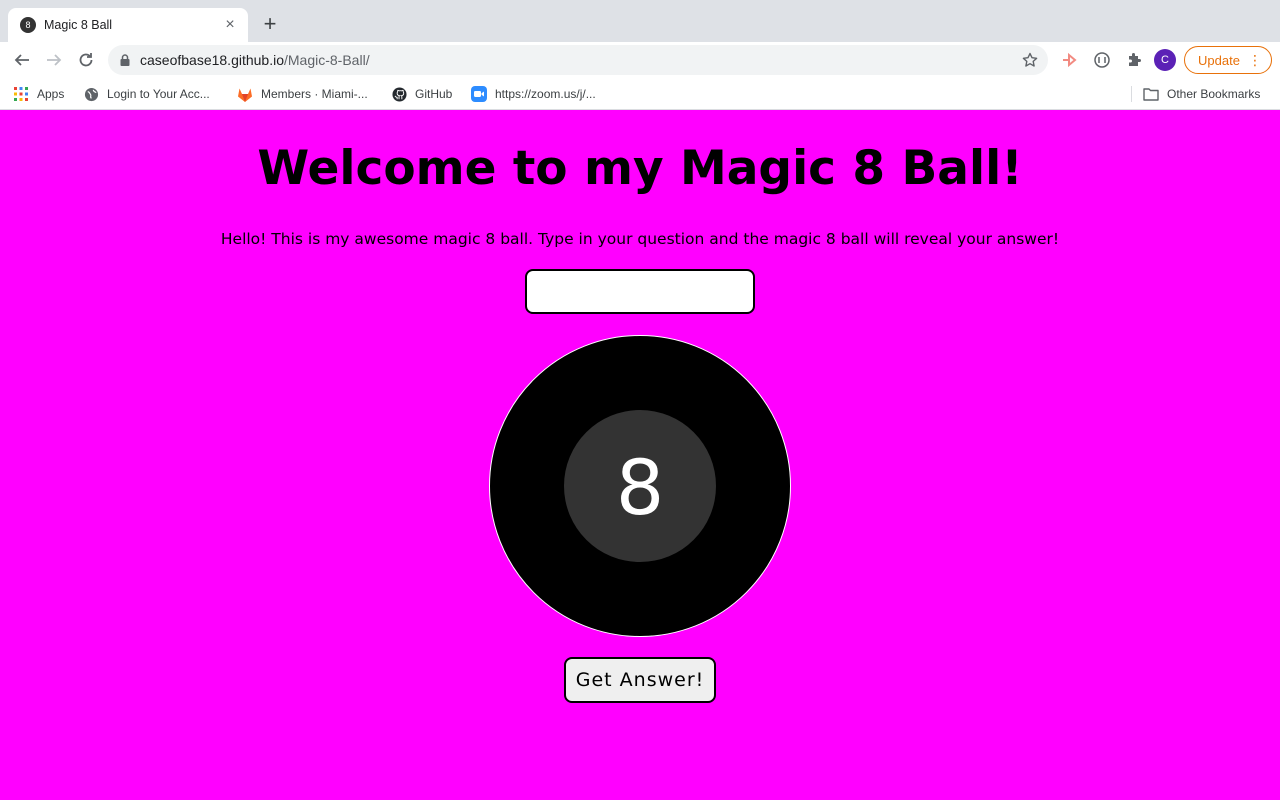 The image size is (1280, 800). Describe the element at coordinates (245, 94) in the screenshot. I see `gitlab-icon` at that location.